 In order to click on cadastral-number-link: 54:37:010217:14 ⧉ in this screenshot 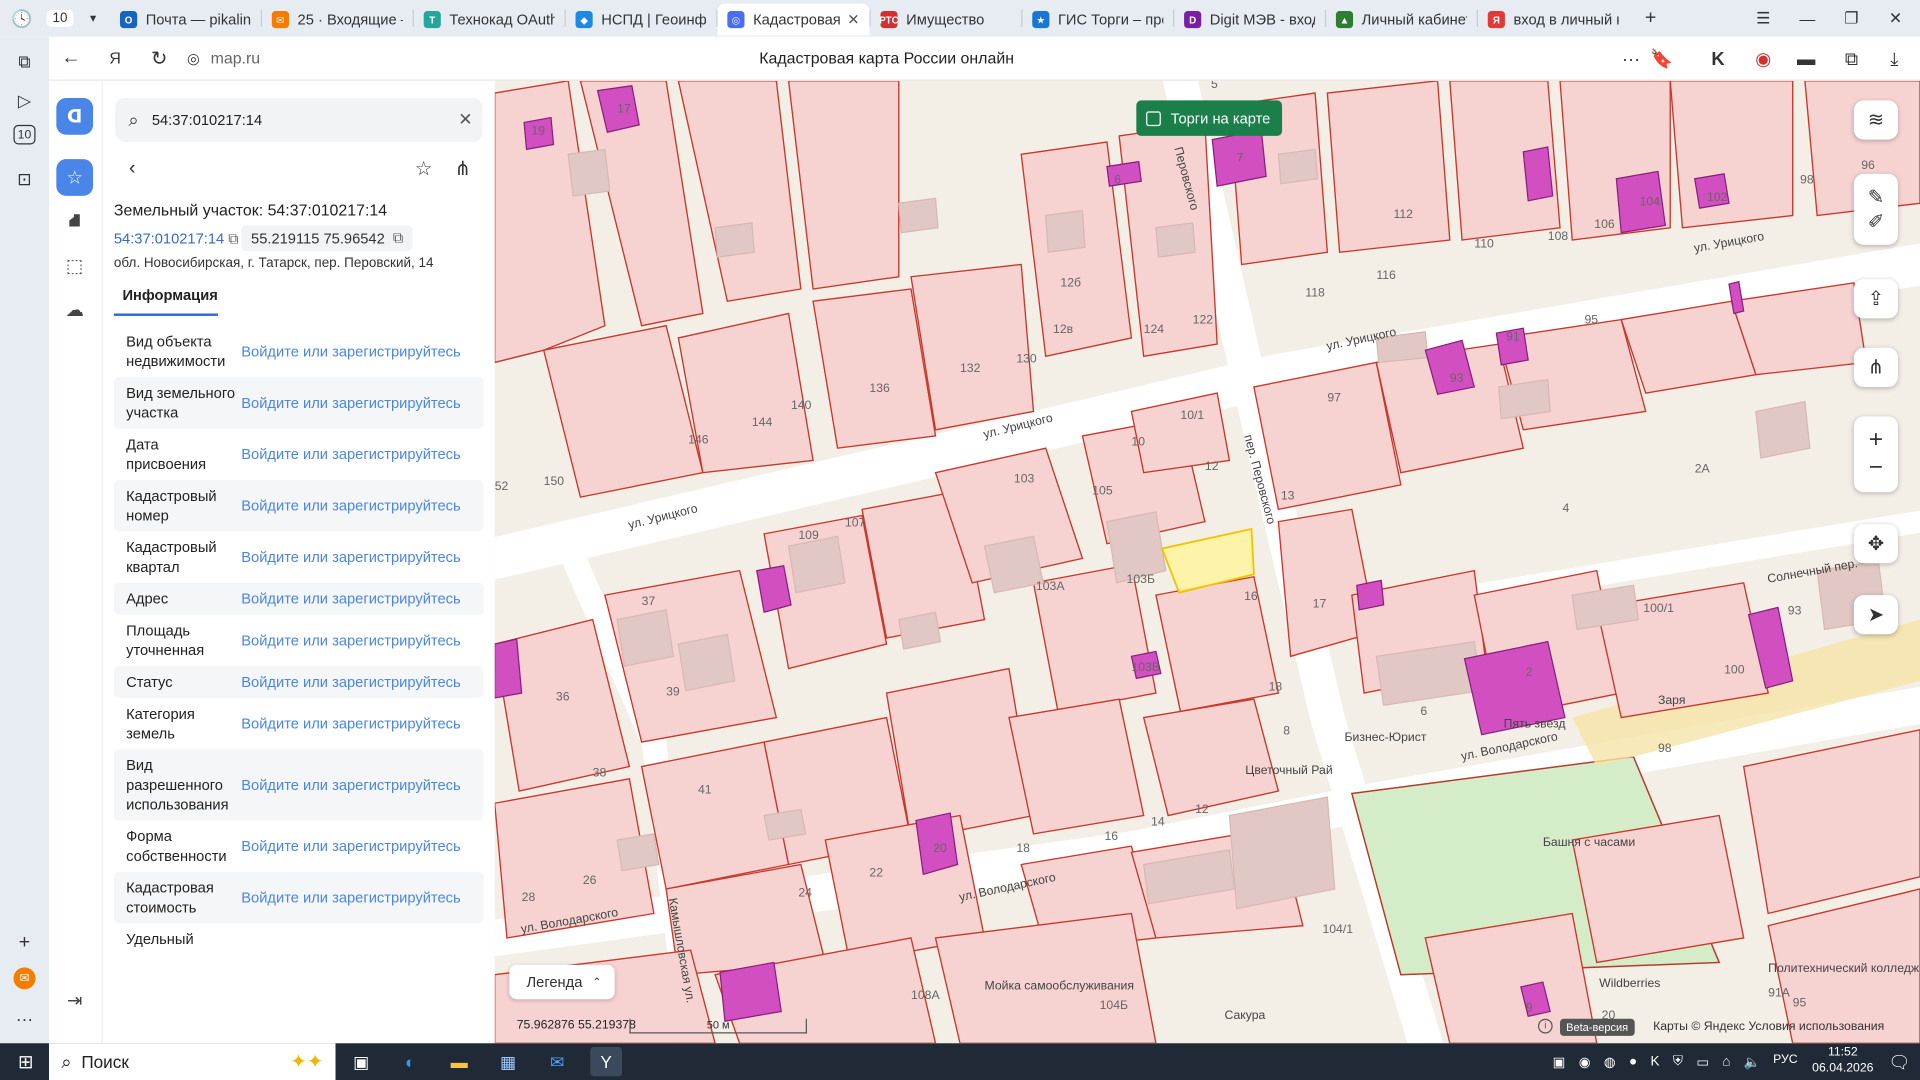, I will do `click(176, 239)`.